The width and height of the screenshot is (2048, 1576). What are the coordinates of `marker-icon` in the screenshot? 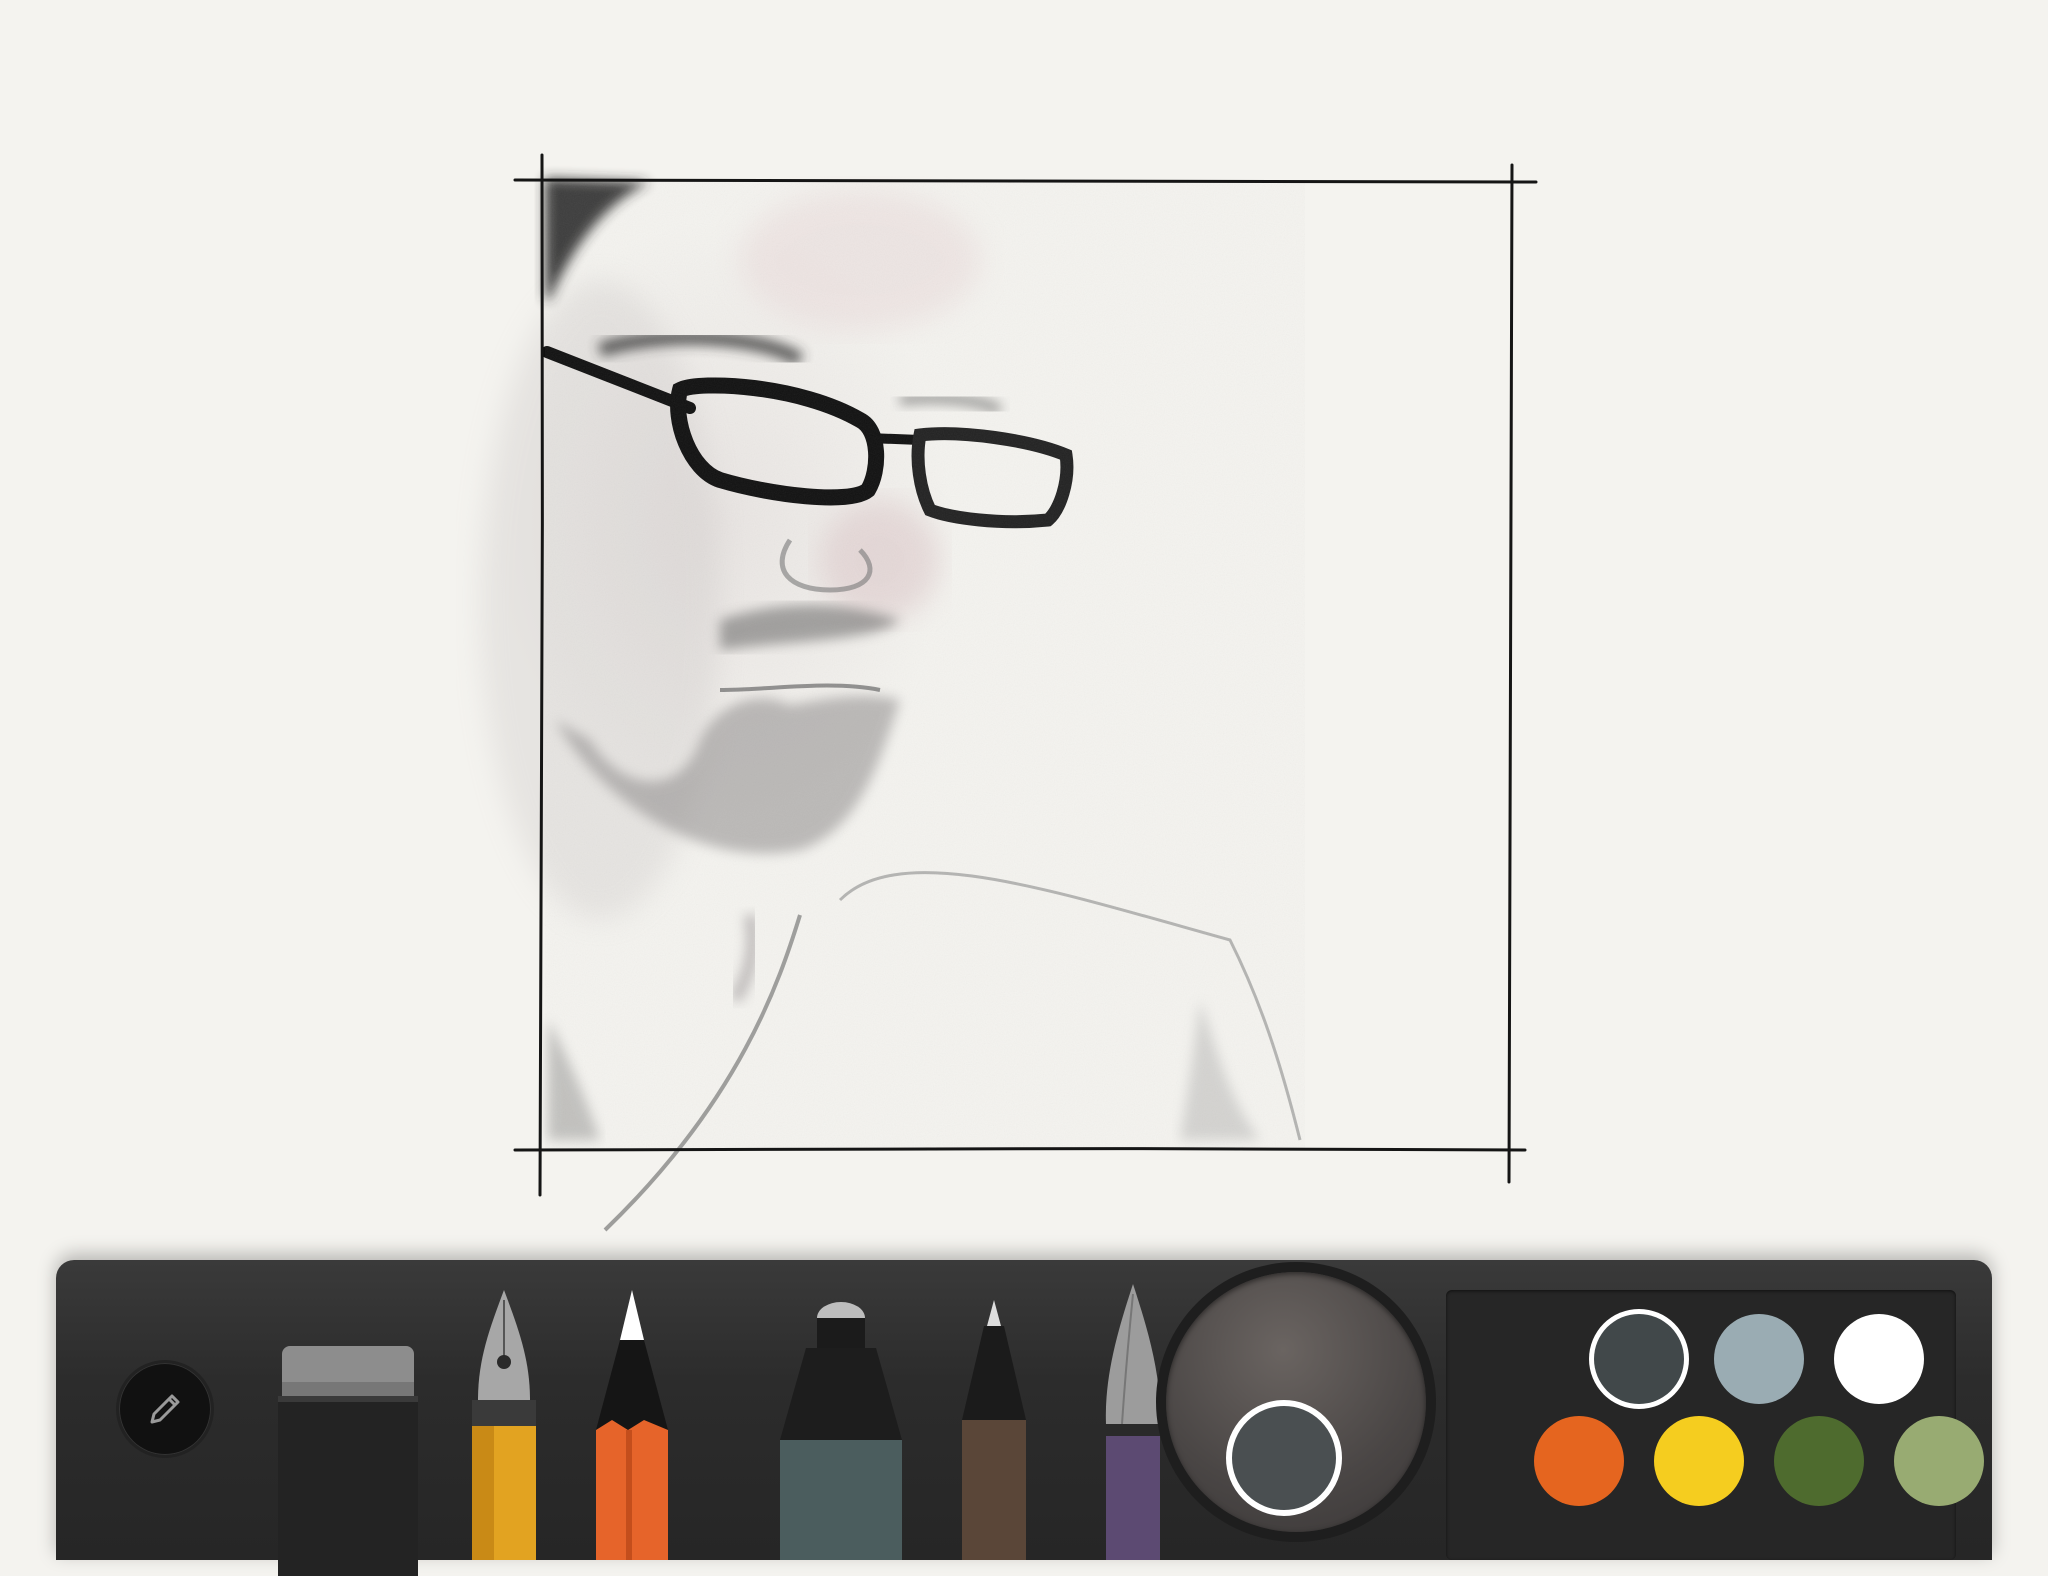 It's located at (841, 1431).